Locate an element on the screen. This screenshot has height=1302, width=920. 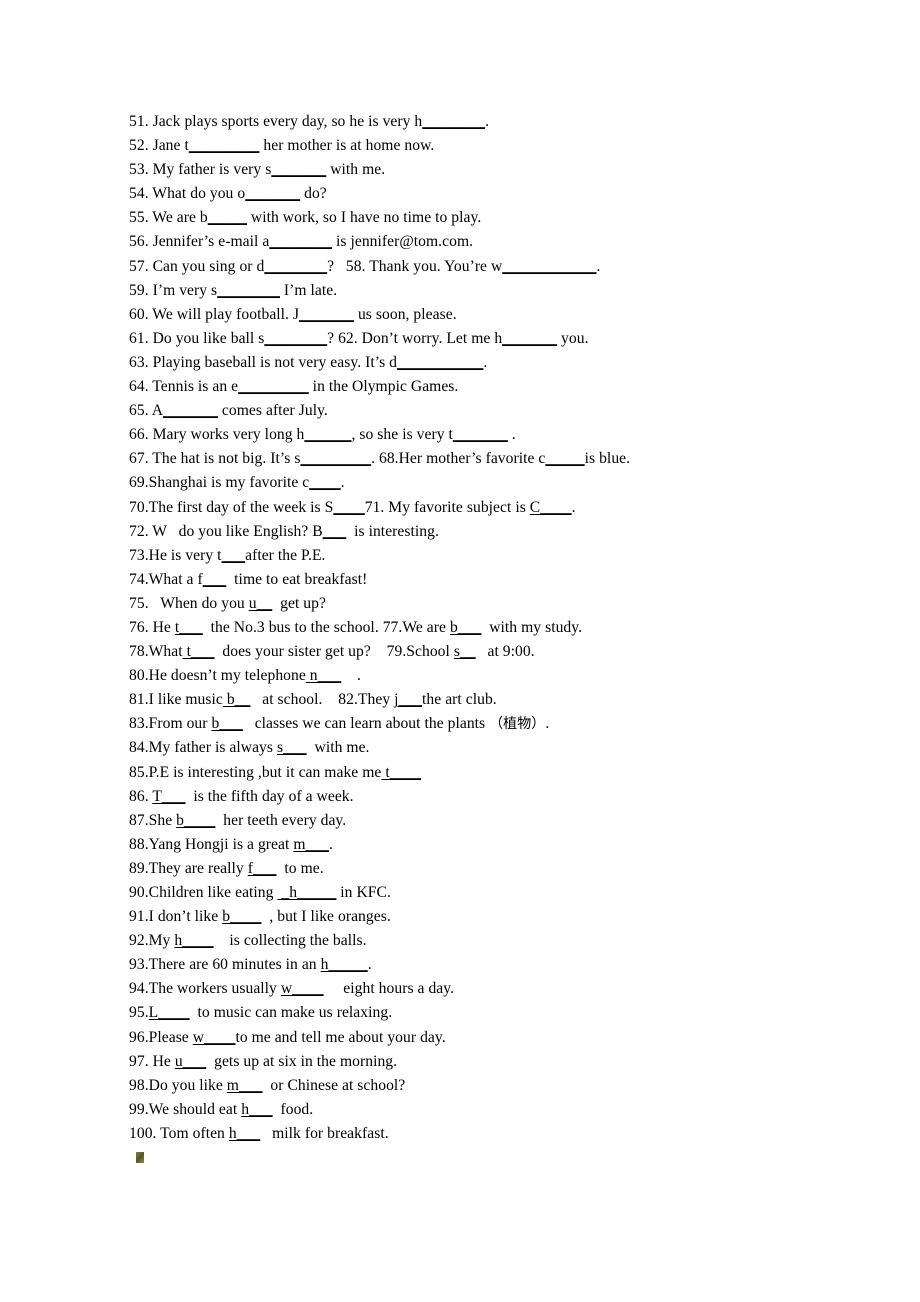
question-line: 93.There are 60 minutes in an h_____. is located at coordinates (479, 965).